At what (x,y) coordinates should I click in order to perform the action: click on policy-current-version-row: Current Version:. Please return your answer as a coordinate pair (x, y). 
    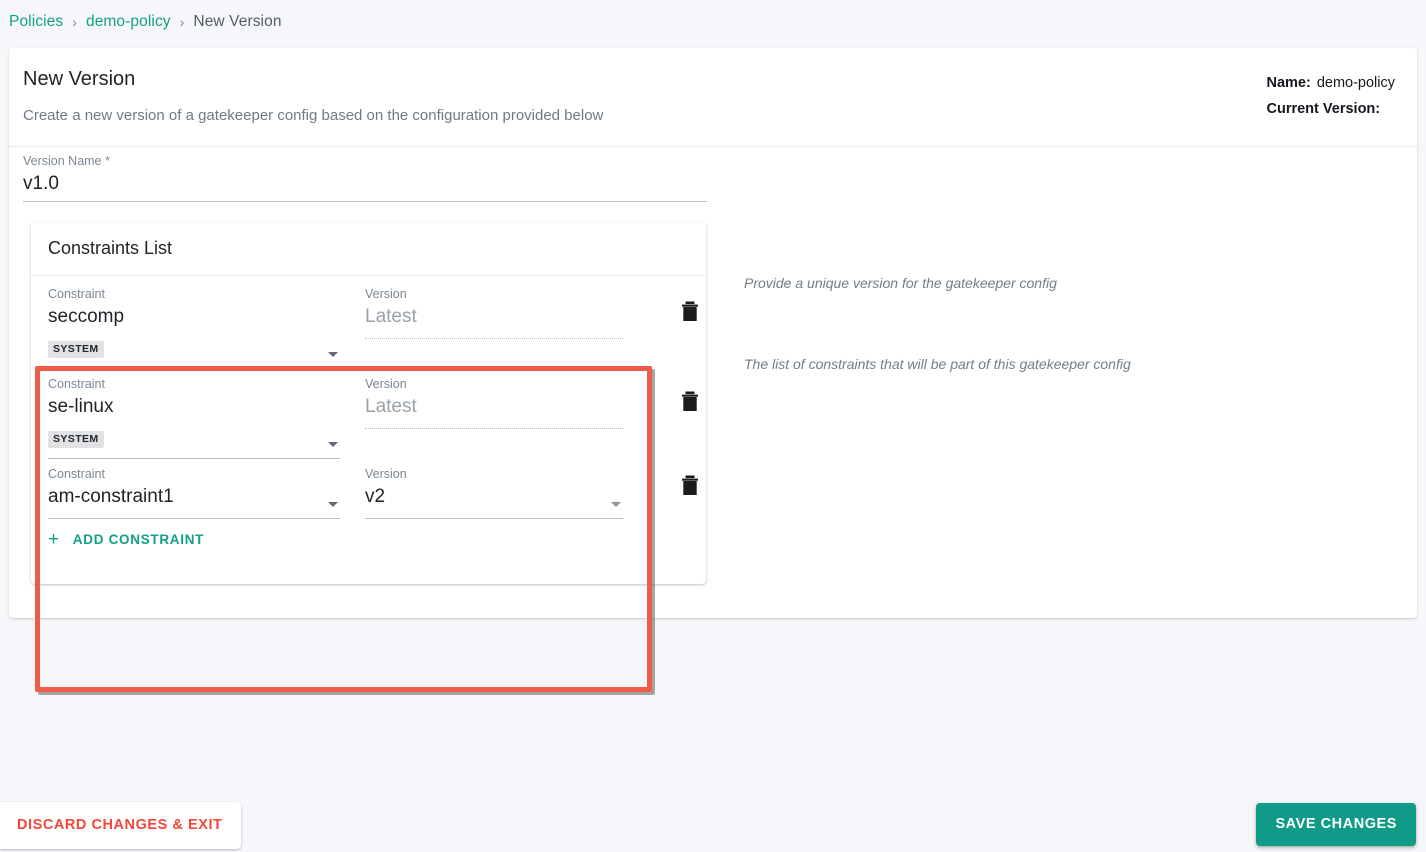
    Looking at the image, I should click on (1331, 109).